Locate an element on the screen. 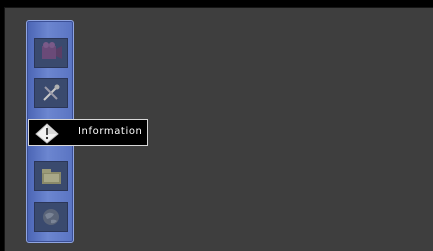  menu-item-globe is located at coordinates (51, 217).